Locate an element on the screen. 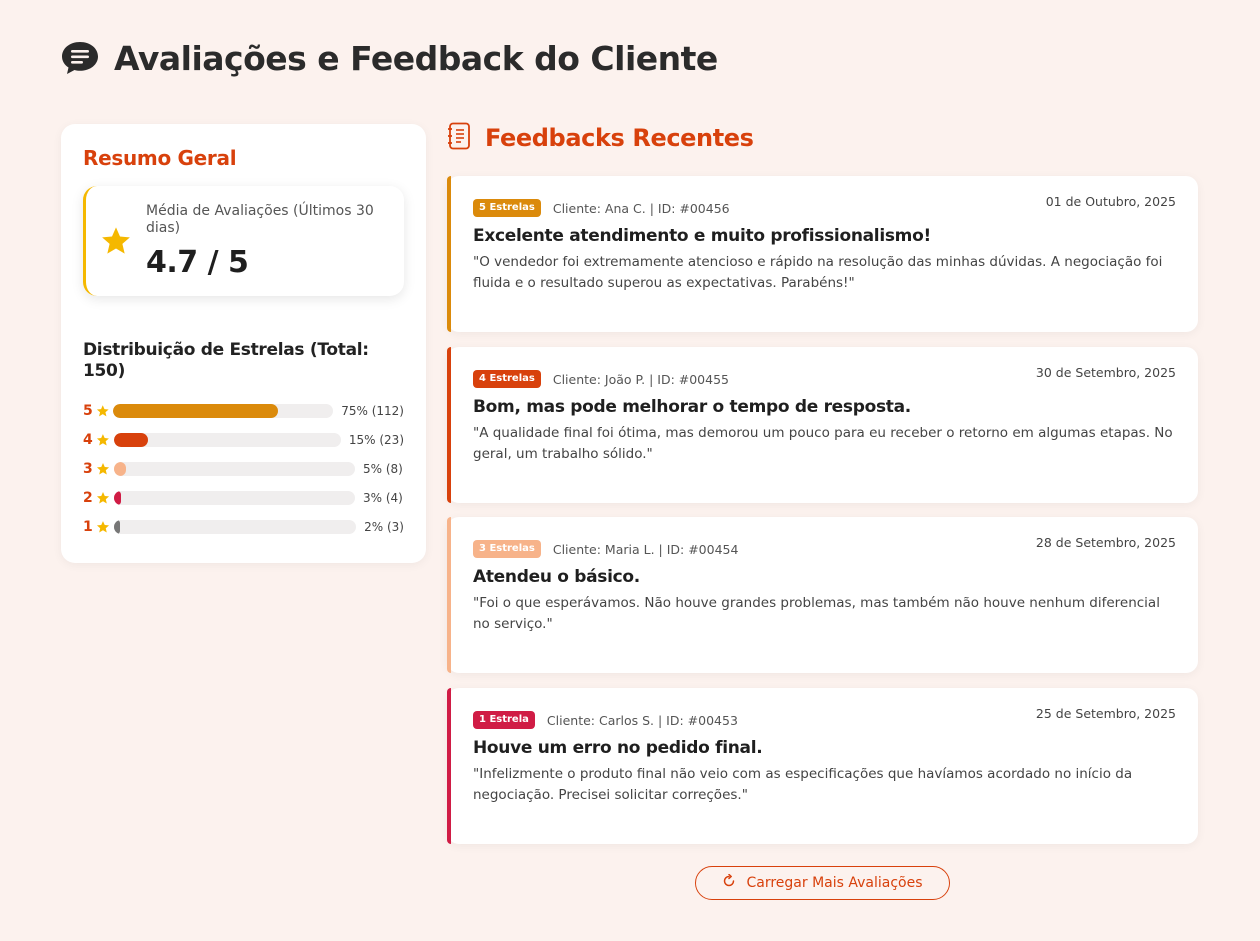  summary-title: Resumo Geral is located at coordinates (160, 158).